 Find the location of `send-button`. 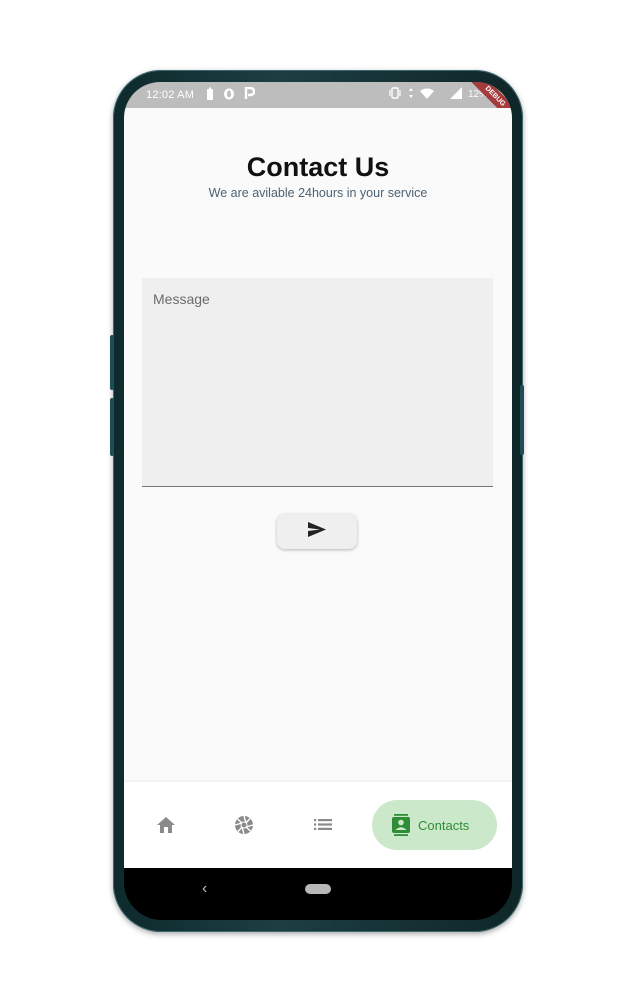

send-button is located at coordinates (317, 531).